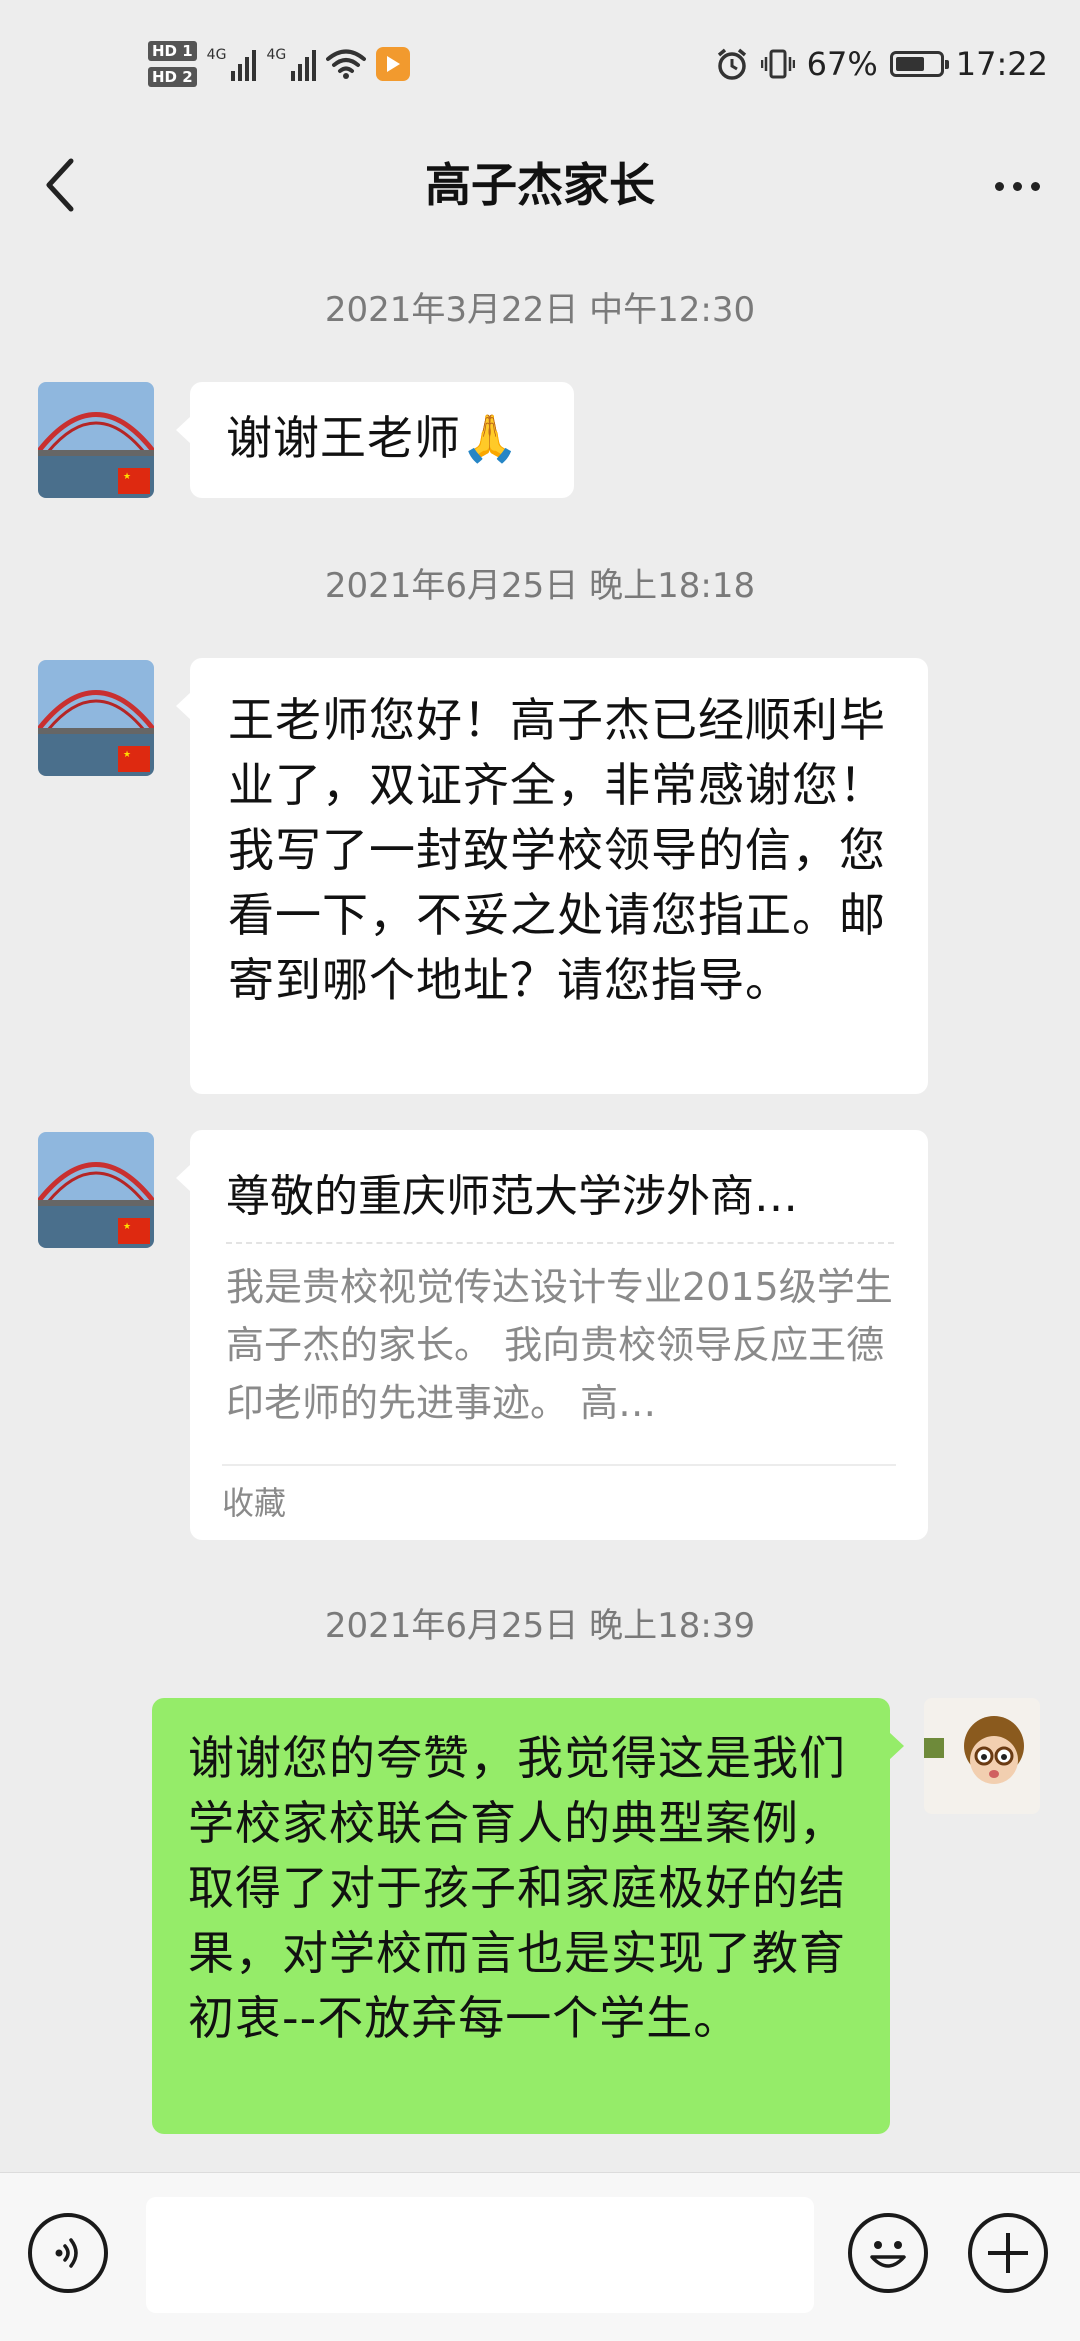  I want to click on message-text: 谢谢王老师🙏, so click(373, 438).